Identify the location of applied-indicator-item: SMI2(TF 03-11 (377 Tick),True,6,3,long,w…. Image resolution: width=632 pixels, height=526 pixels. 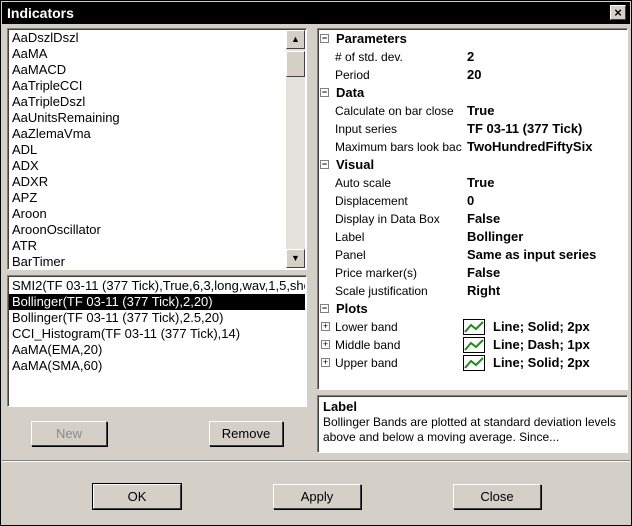
(157, 286).